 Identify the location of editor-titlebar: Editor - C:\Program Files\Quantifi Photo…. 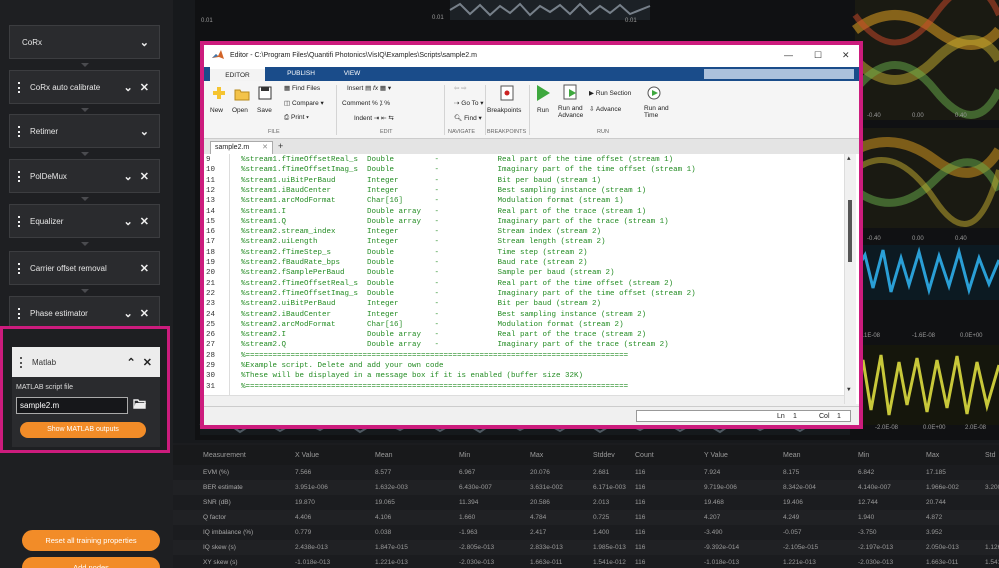
(531, 56).